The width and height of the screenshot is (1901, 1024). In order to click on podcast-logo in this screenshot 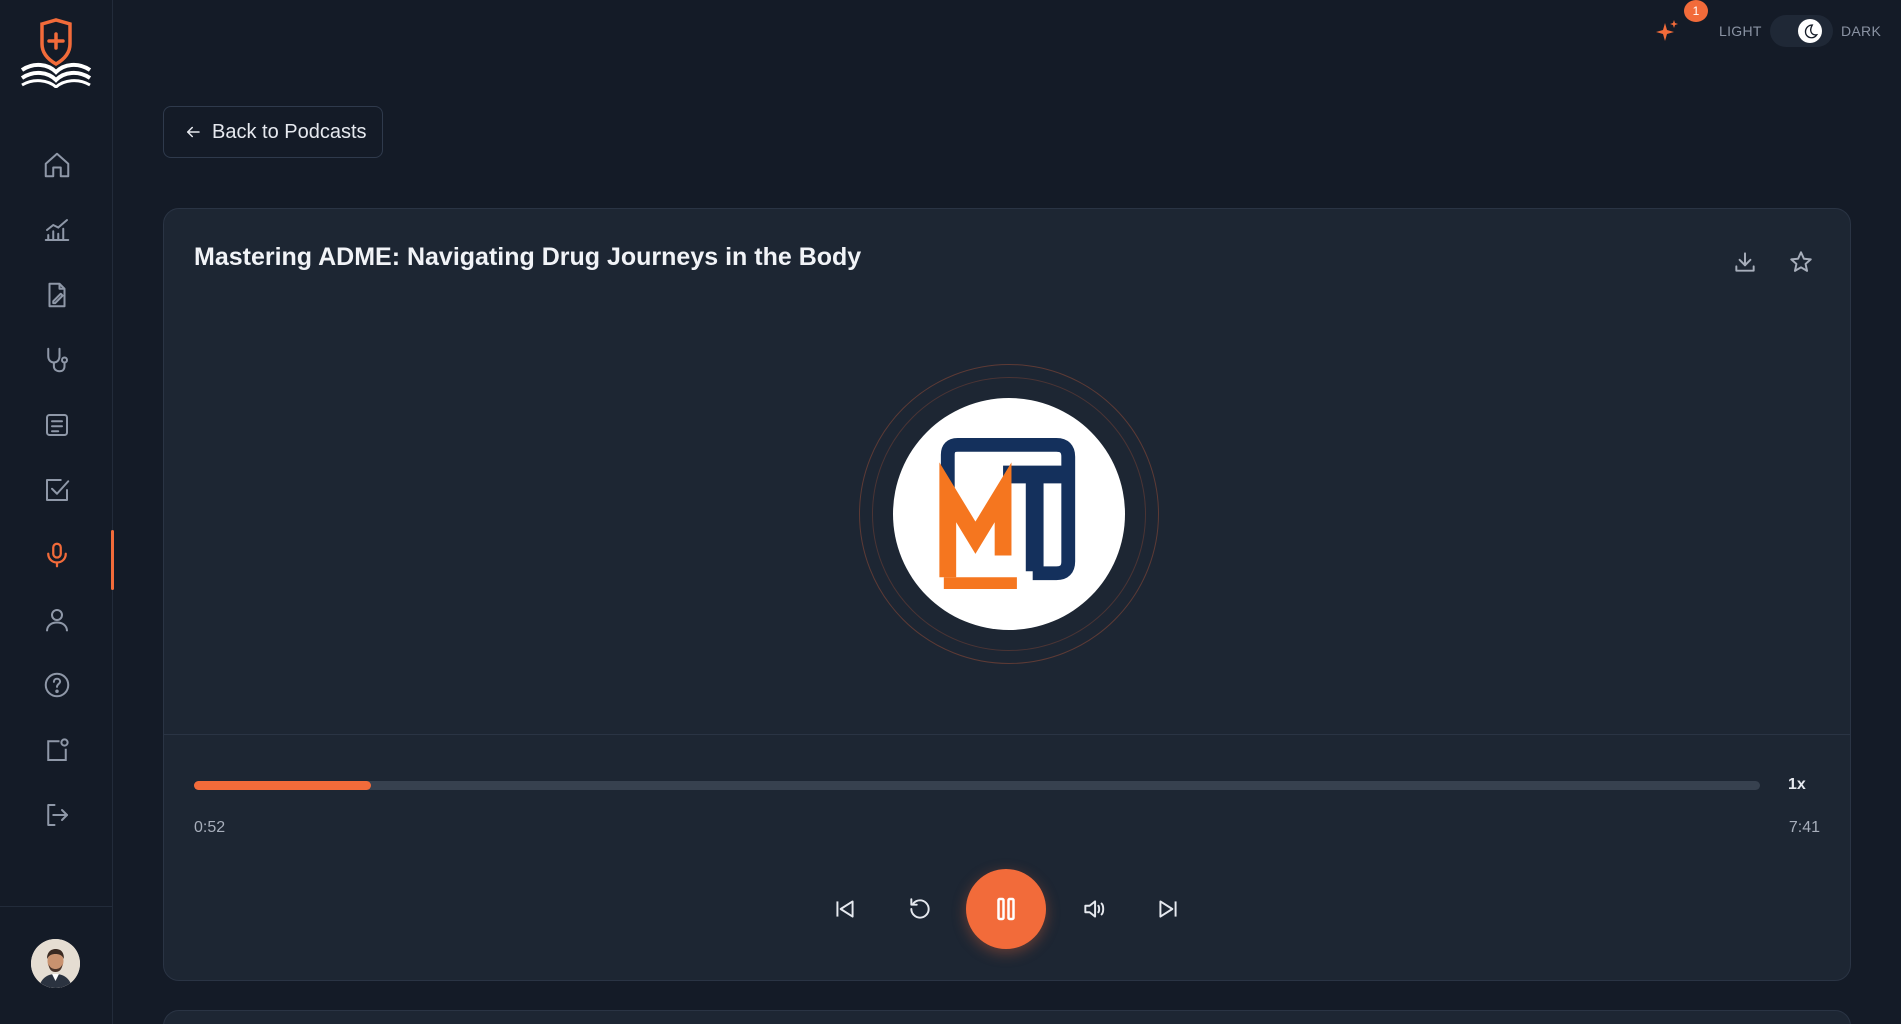, I will do `click(1009, 514)`.